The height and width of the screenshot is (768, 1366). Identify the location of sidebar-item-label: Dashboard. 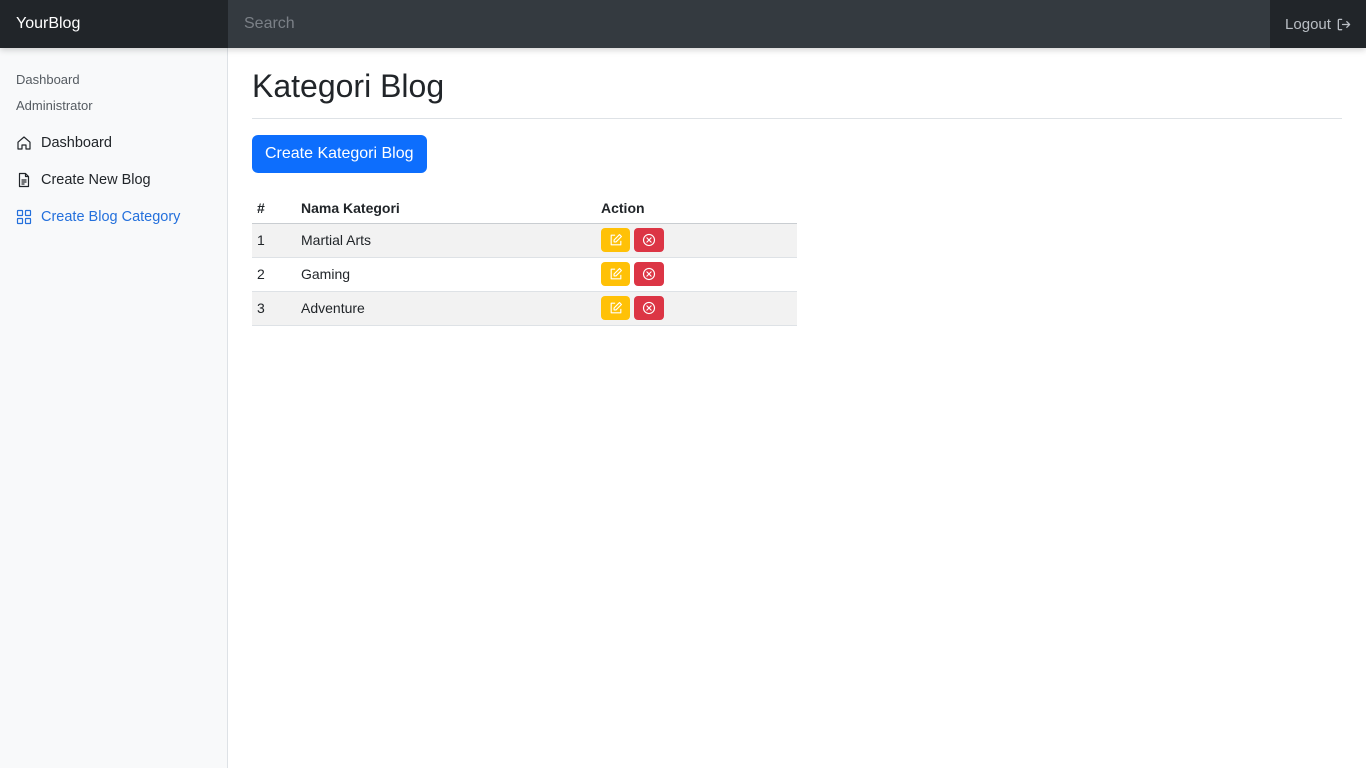
(76, 142).